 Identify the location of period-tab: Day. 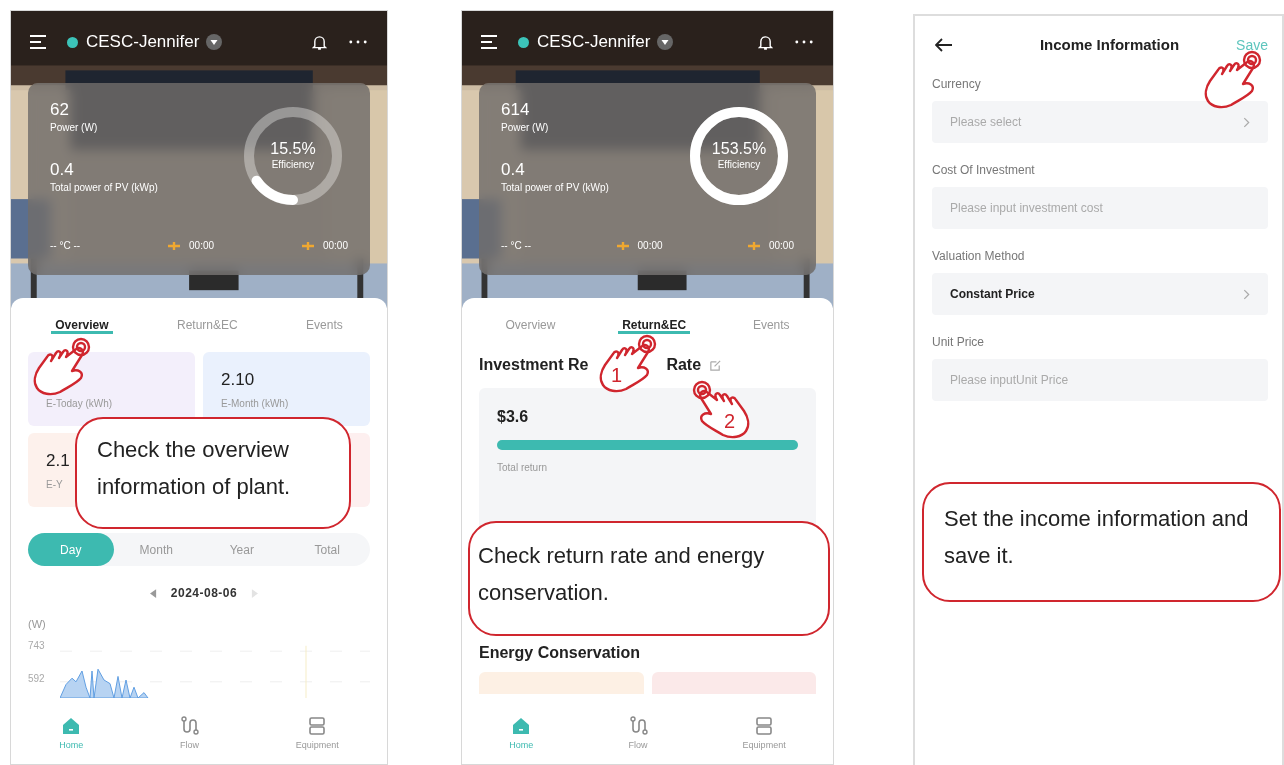
(71, 549).